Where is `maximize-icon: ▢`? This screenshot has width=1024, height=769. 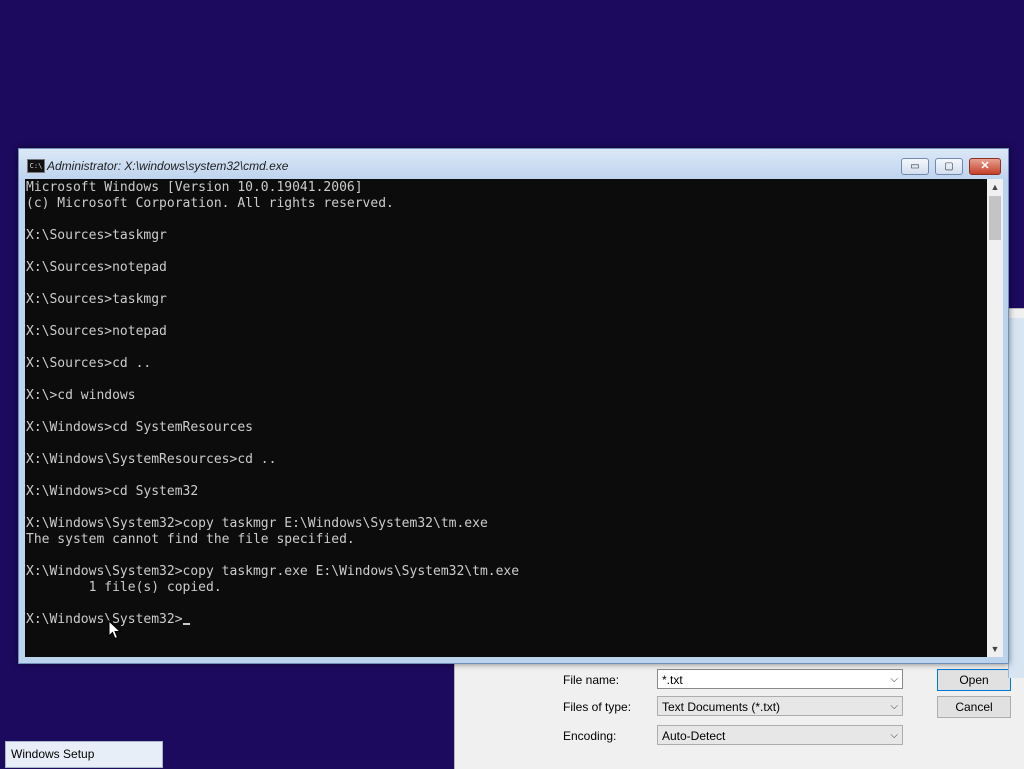
maximize-icon: ▢ is located at coordinates (949, 166).